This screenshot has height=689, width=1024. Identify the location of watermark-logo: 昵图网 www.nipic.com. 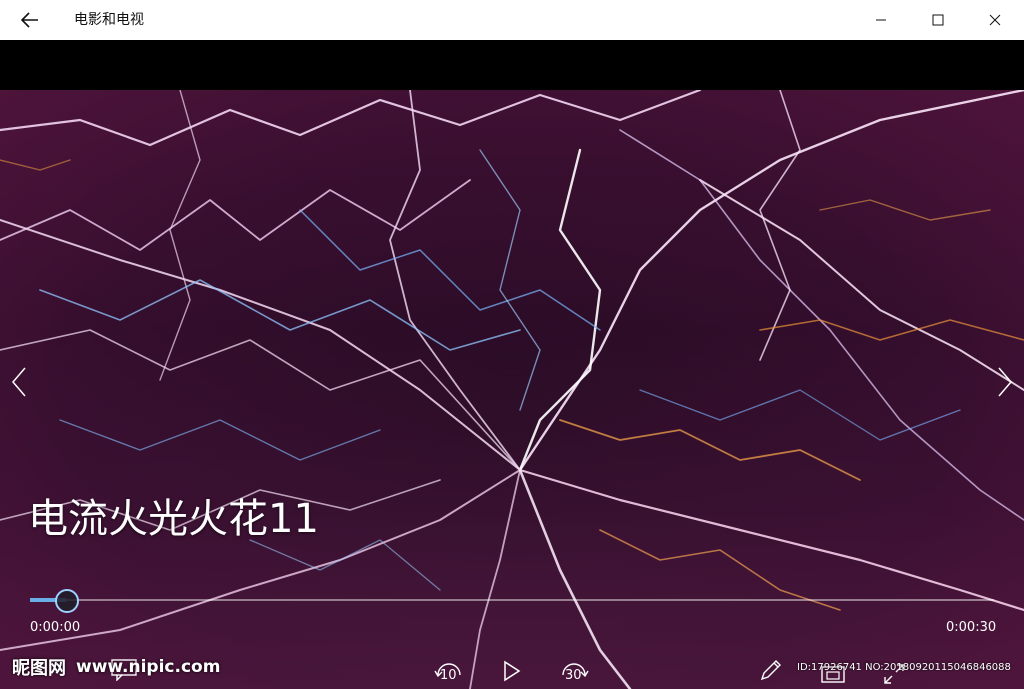
(116, 667).